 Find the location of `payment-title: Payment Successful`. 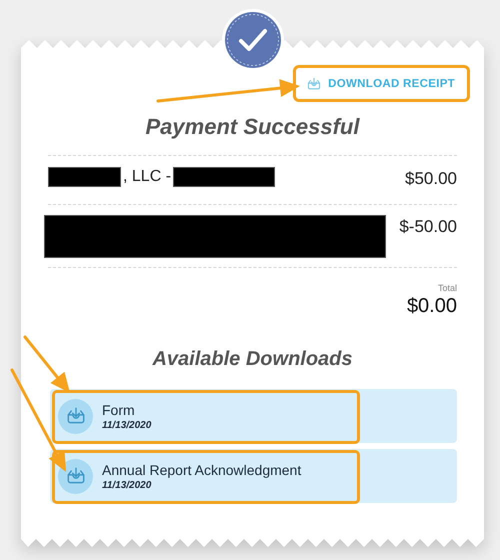

payment-title: Payment Successful is located at coordinates (252, 127).